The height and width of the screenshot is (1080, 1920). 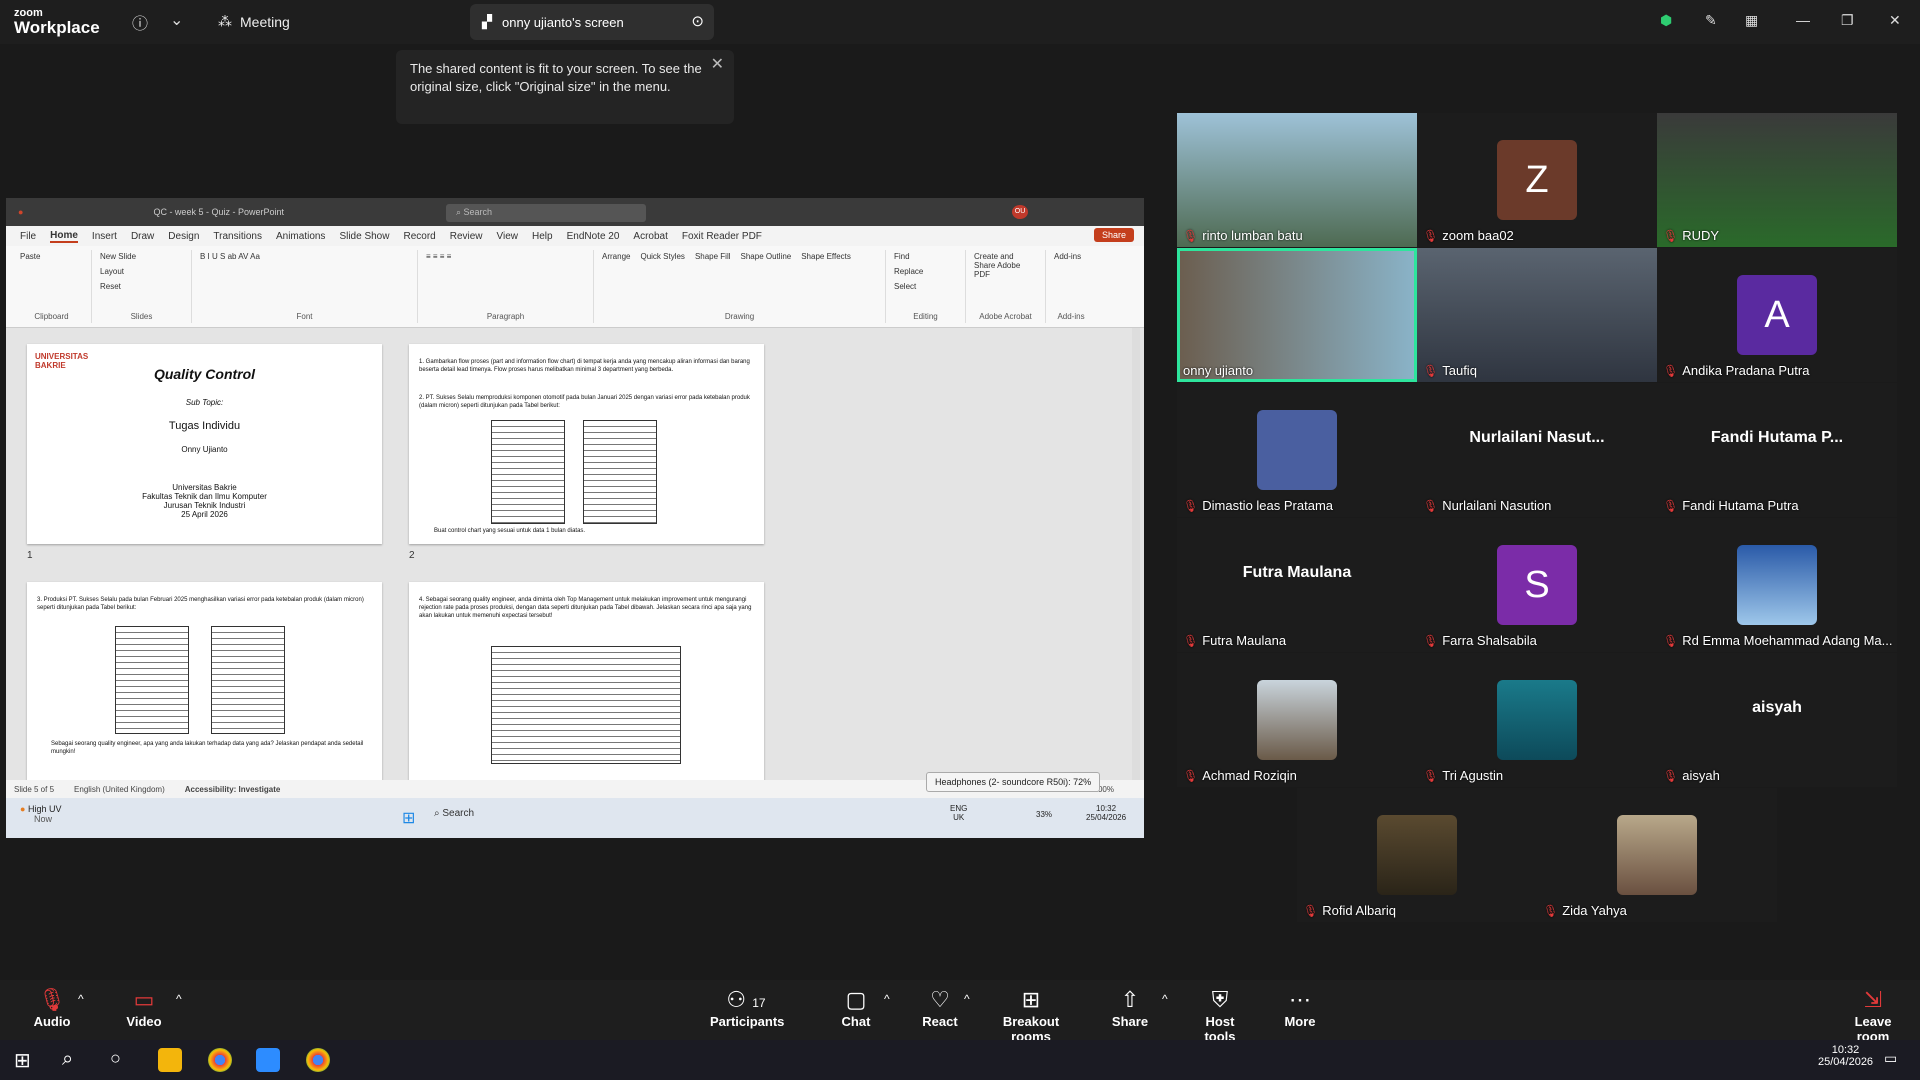 What do you see at coordinates (1873, 1015) in the screenshot?
I see `leave-room-button: ⇲ Leave room` at bounding box center [1873, 1015].